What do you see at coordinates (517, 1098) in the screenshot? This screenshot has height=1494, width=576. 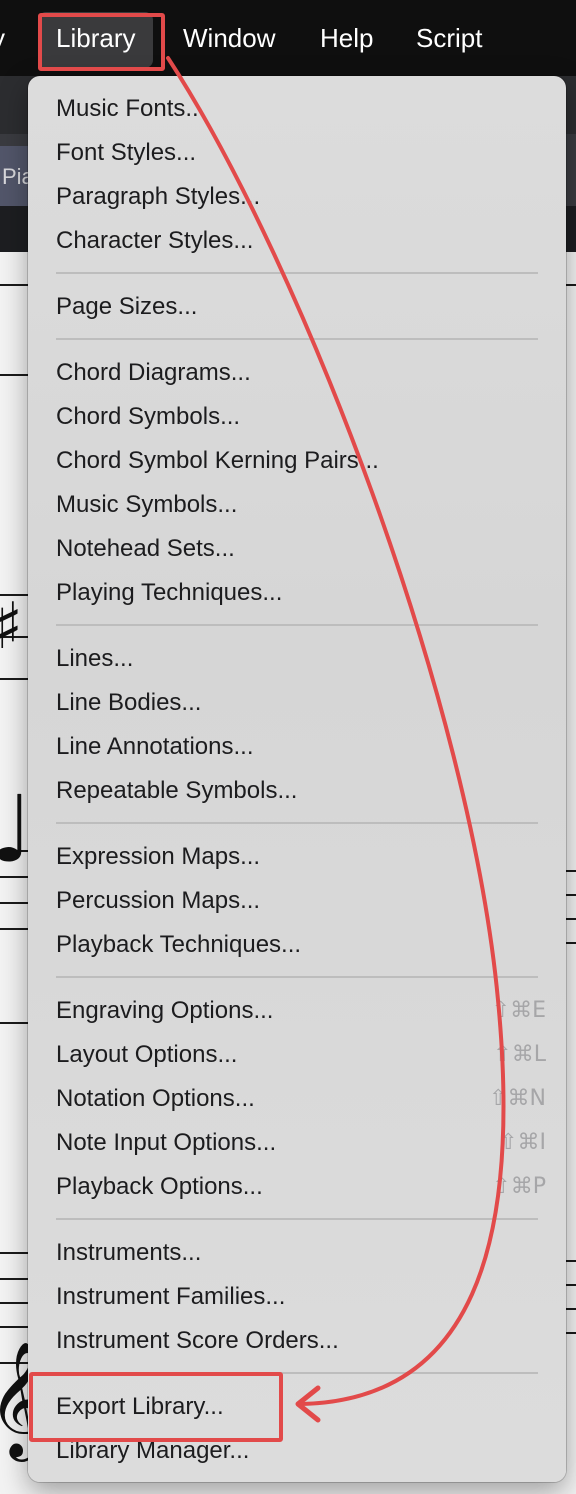 I see `shortcut-label: ⇧⌘N` at bounding box center [517, 1098].